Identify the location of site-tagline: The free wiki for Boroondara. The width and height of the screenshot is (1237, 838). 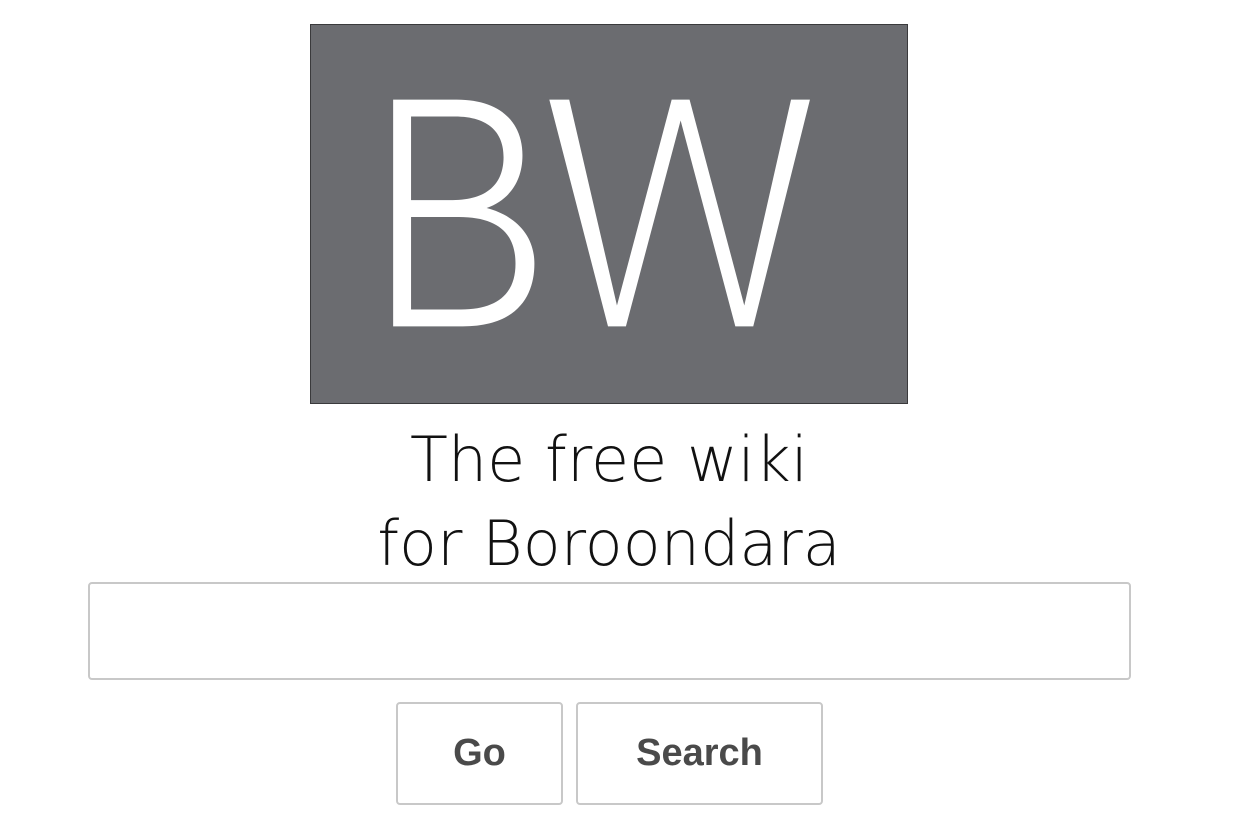
(609, 502).